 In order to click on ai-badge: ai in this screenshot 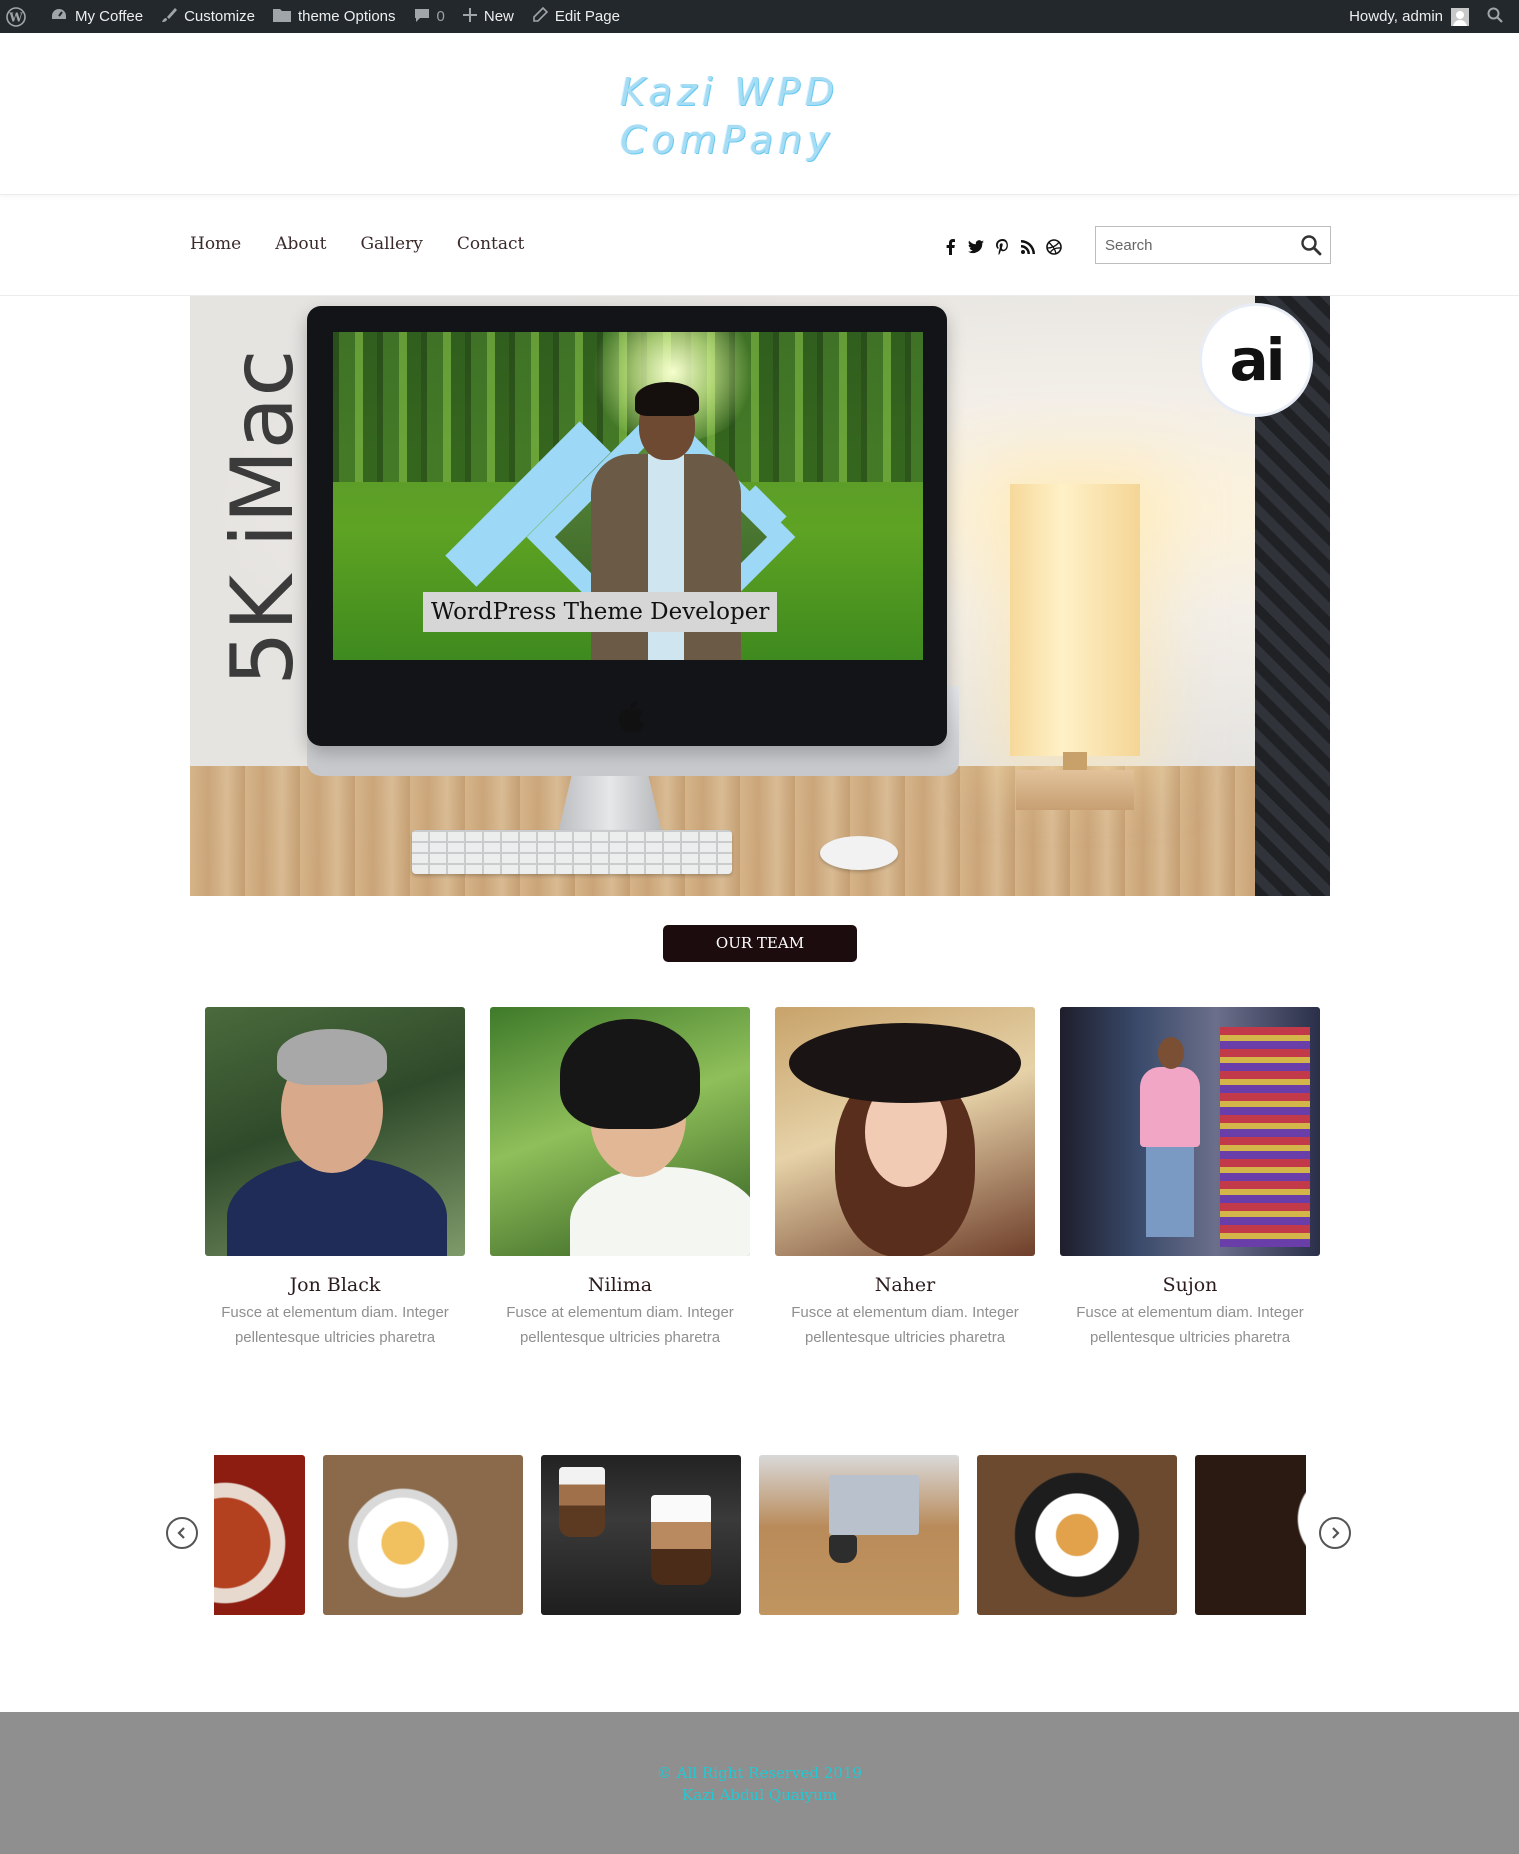, I will do `click(1256, 360)`.